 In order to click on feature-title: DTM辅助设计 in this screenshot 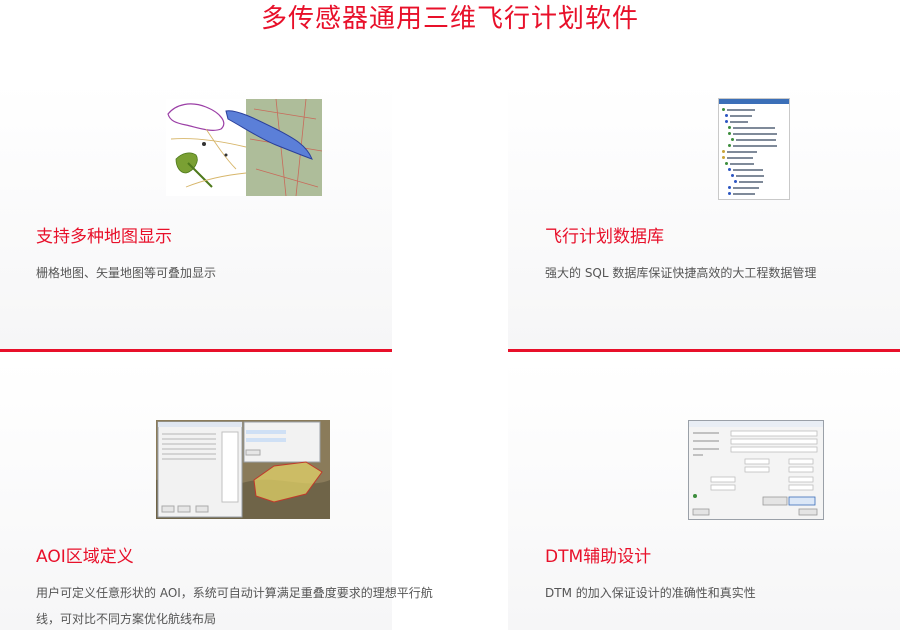, I will do `click(598, 557)`.